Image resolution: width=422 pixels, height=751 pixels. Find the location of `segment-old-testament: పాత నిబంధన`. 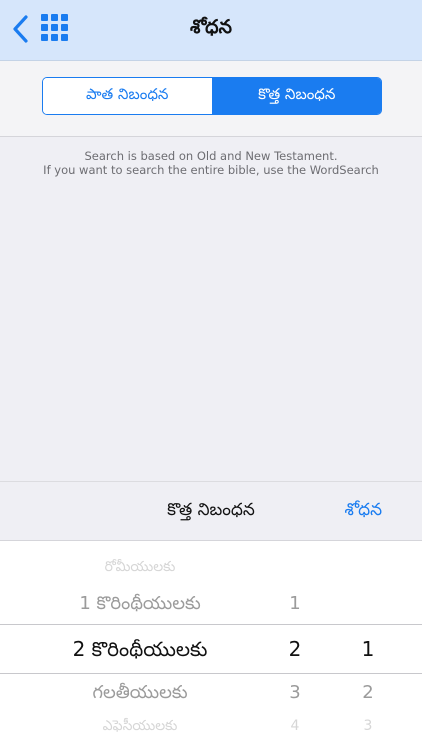

segment-old-testament: పాత నిబంధన is located at coordinates (127, 96).